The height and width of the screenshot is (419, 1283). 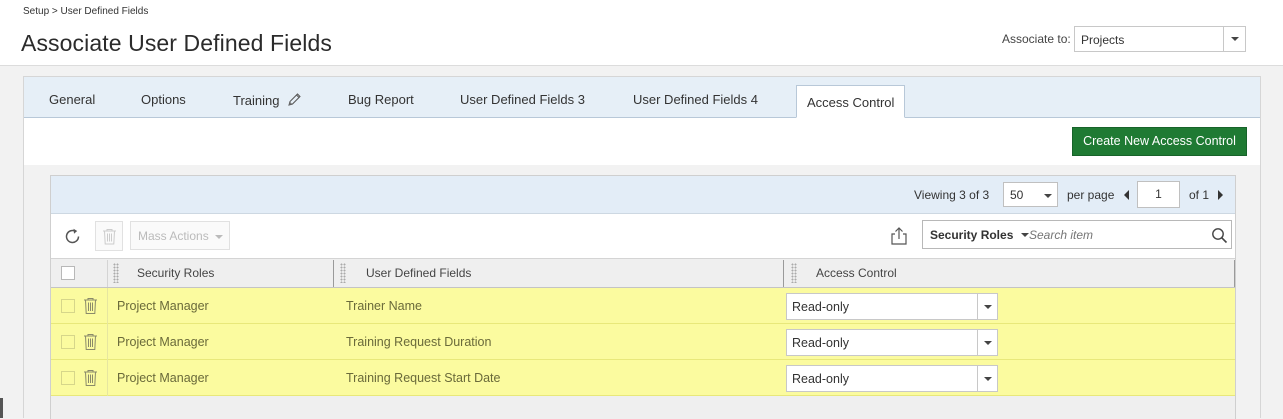 I want to click on breadcrumb: Setup > User Defined Fields, so click(x=85, y=11).